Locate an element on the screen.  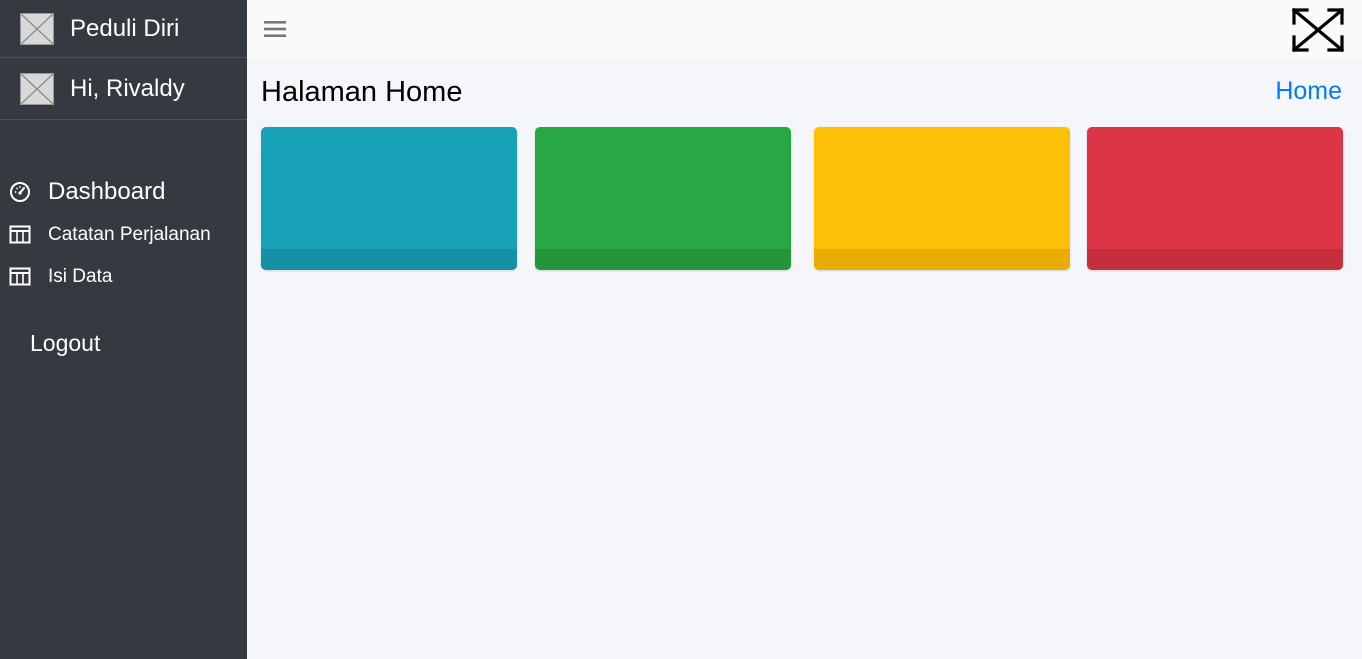
sidebar-item-dashboard: Dashboard is located at coordinates (123, 192).